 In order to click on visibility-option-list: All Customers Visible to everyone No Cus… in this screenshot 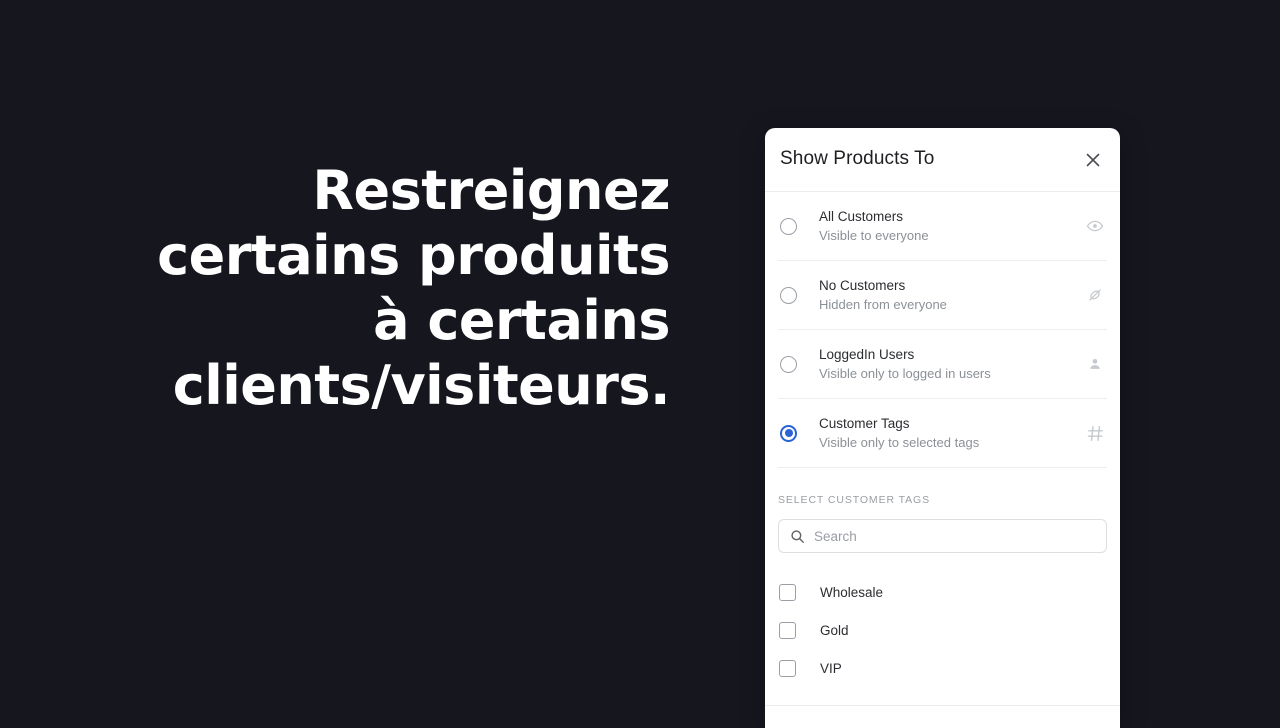, I will do `click(942, 330)`.